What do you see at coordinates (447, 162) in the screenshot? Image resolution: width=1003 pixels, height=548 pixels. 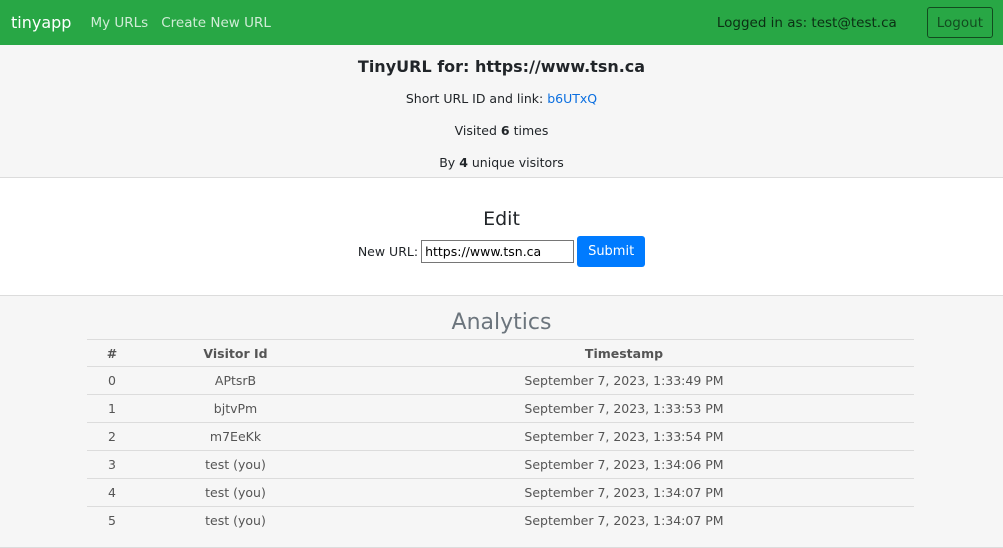 I see `unique-prefix: By` at bounding box center [447, 162].